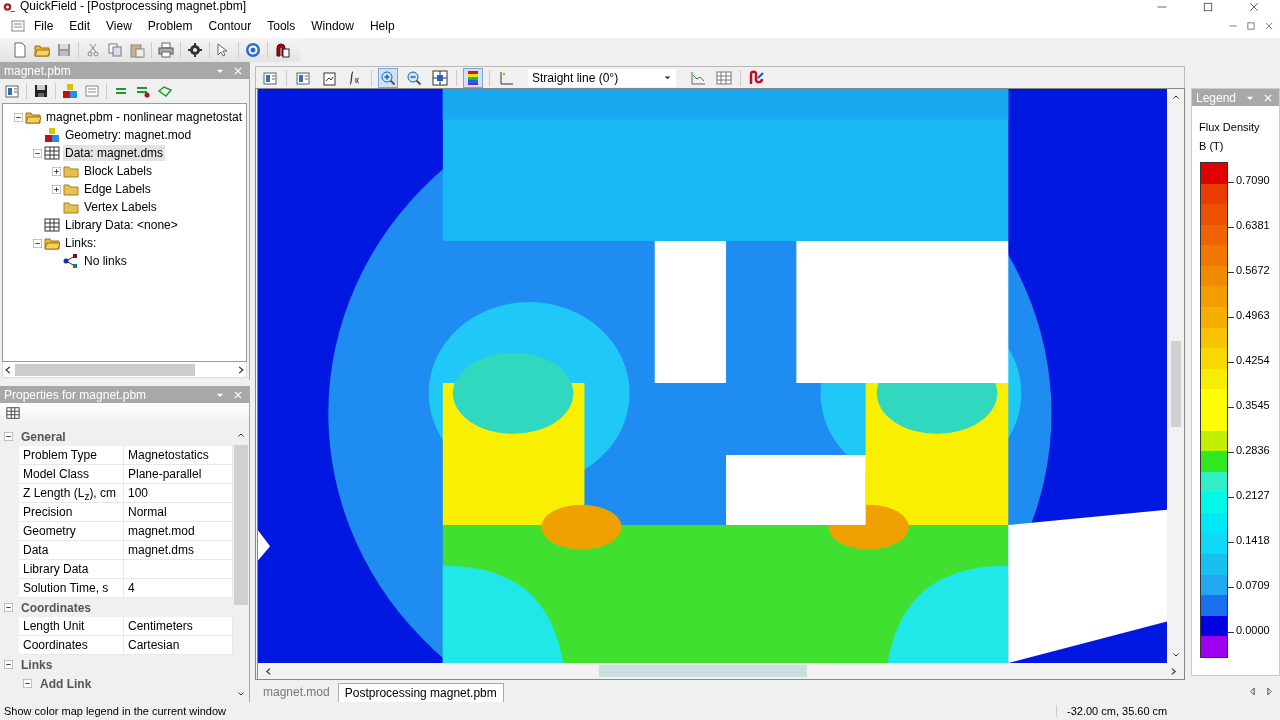 The image size is (1280, 720). What do you see at coordinates (118, 171) in the screenshot?
I see `tree-item: Block Labels` at bounding box center [118, 171].